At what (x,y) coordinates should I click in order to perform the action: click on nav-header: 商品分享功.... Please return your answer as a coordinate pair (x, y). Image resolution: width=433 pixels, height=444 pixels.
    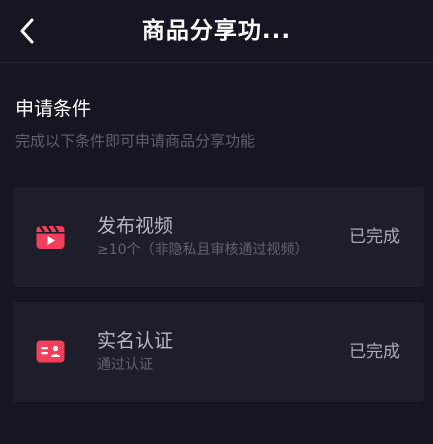
    Looking at the image, I should click on (216, 31).